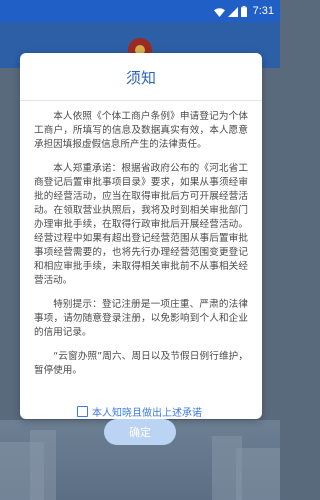 Image resolution: width=320 pixels, height=500 pixels. Describe the element at coordinates (263, 11) in the screenshot. I see `status-time: 7:31` at that location.